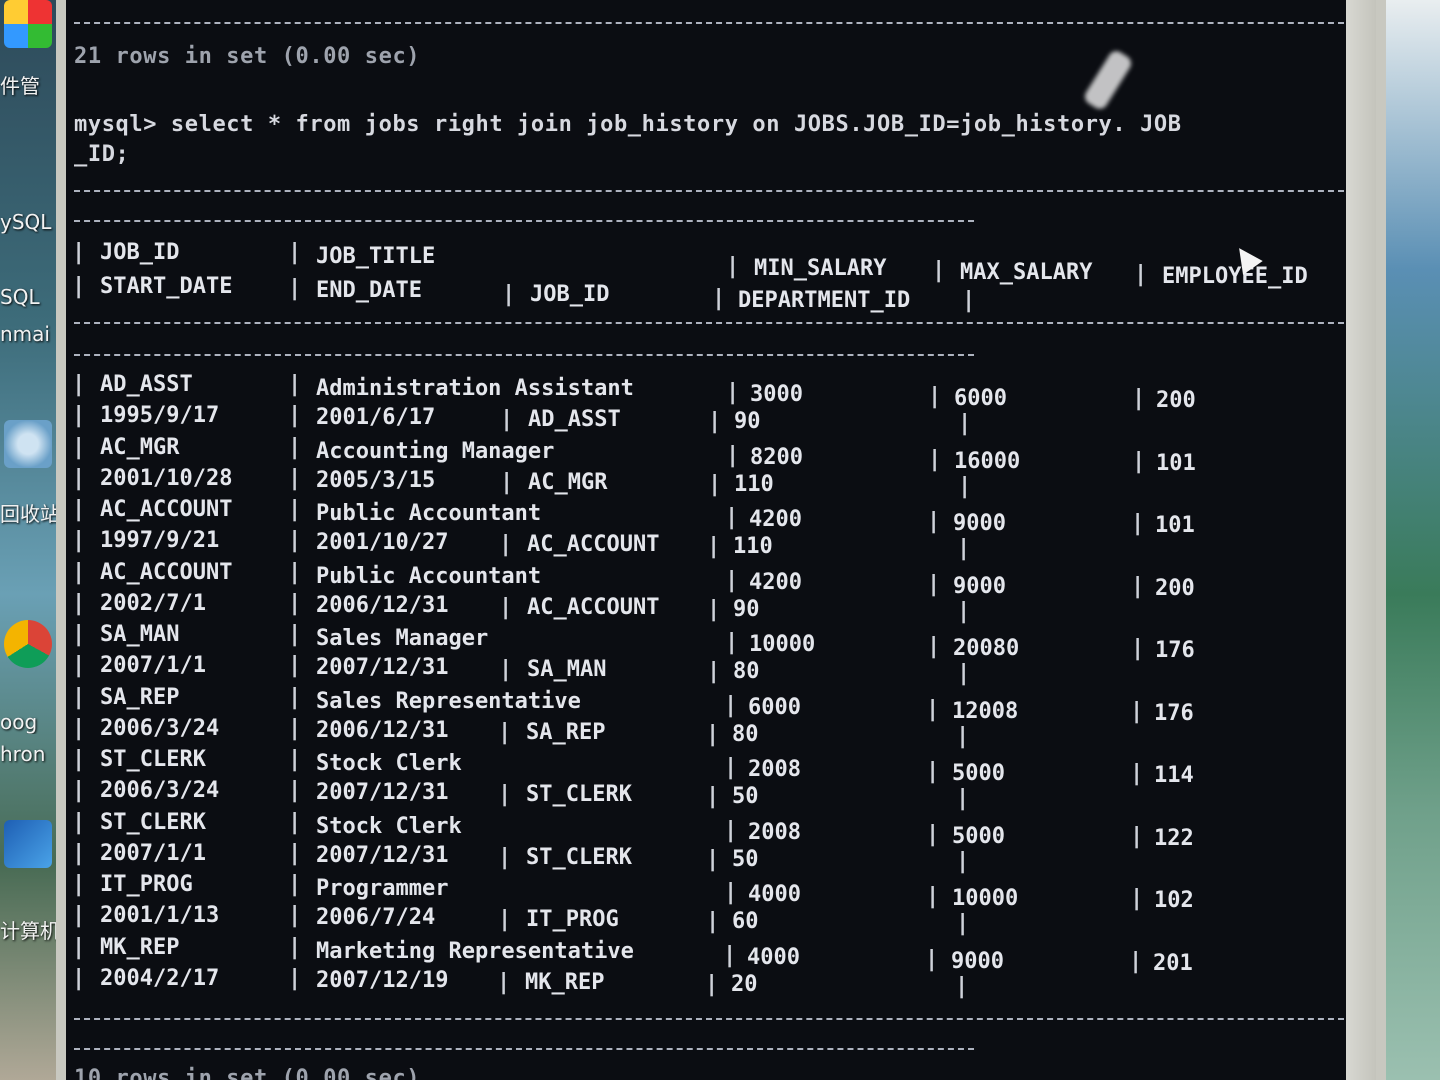 The width and height of the screenshot is (1440, 1080). What do you see at coordinates (986, 648) in the screenshot?
I see `cell-max-salary: 20080` at bounding box center [986, 648].